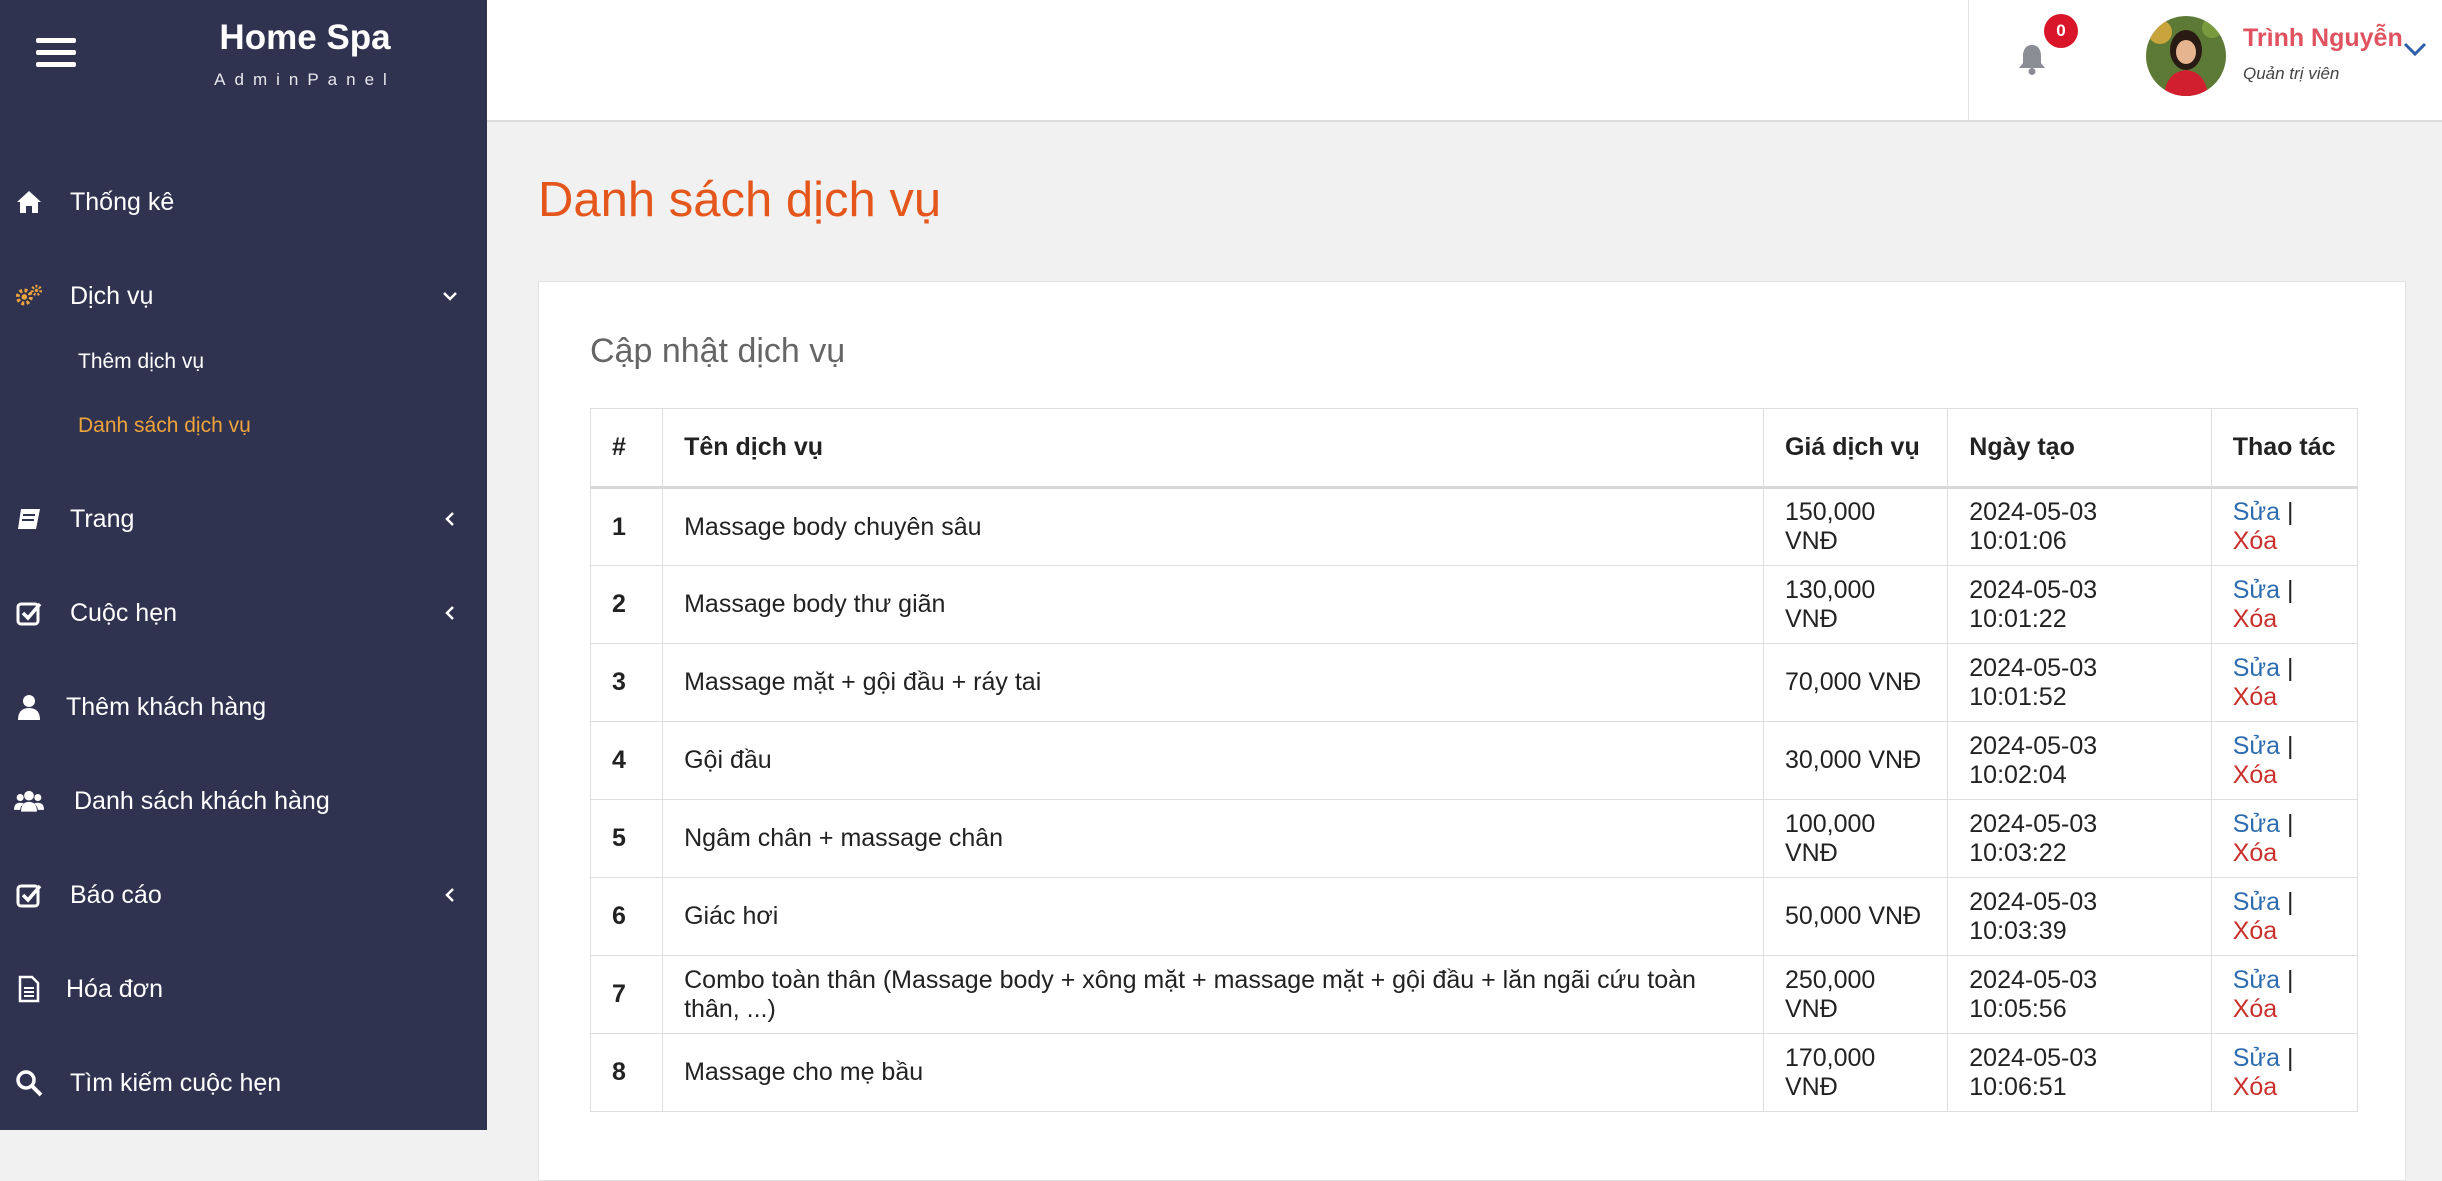  Describe the element at coordinates (56, 53) in the screenshot. I see `hamburger-menu-icon` at that location.